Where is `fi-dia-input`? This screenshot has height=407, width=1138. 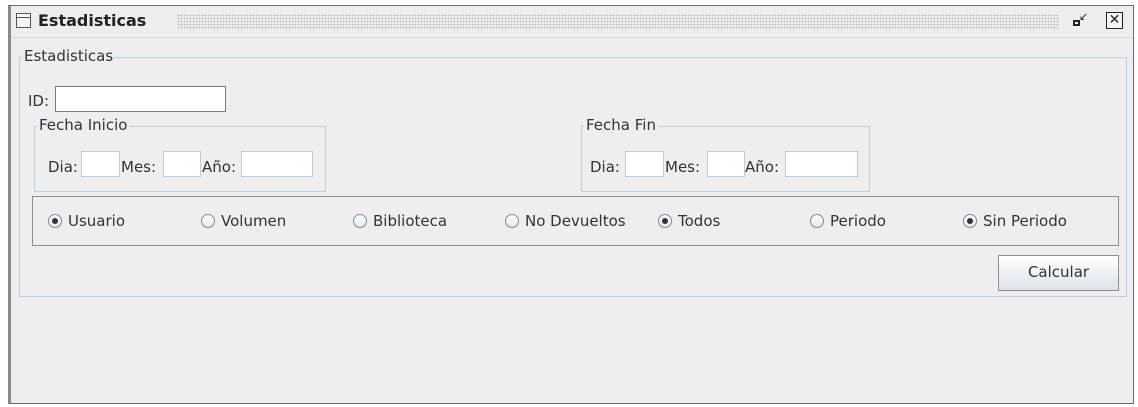 fi-dia-input is located at coordinates (100, 164).